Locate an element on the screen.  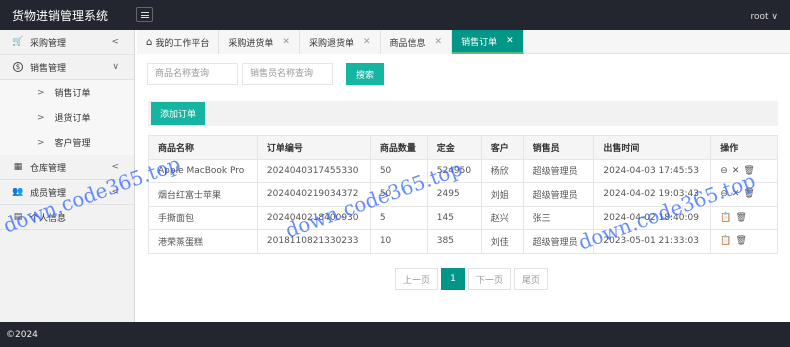
column-header: 定金 is located at coordinates (454, 147).